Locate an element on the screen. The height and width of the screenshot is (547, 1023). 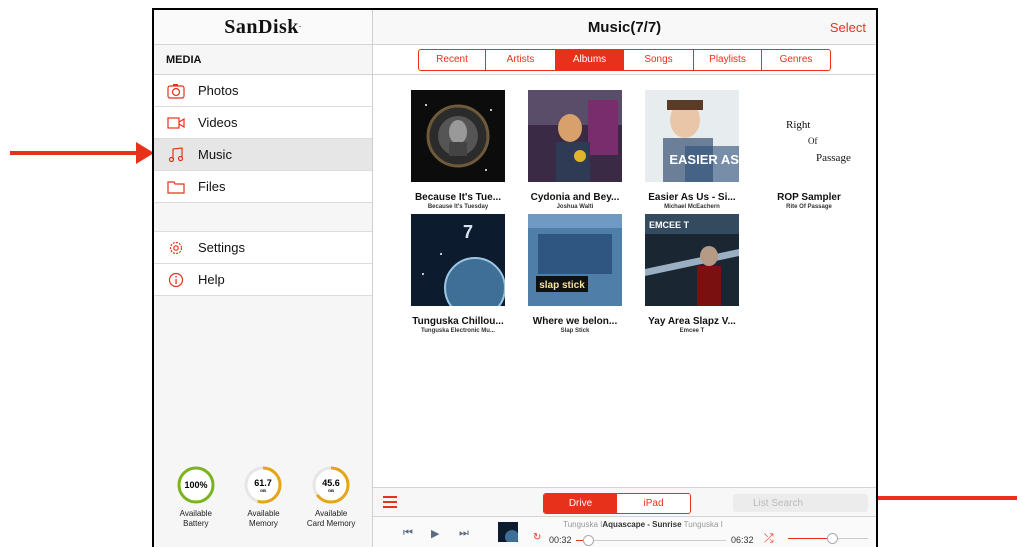
sidebar-item-help: Help is located at coordinates (263, 280).